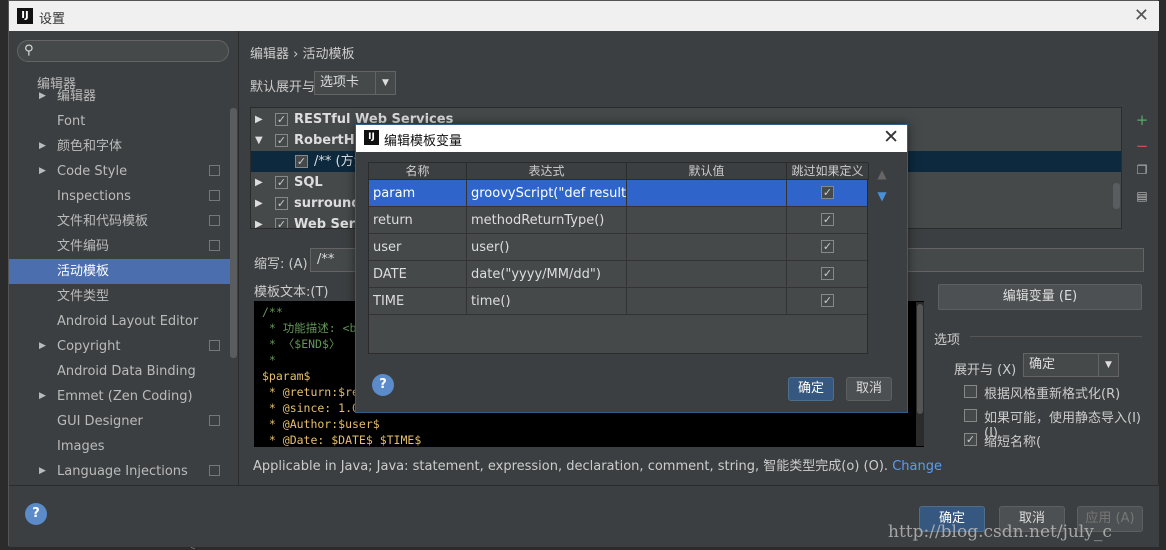 The height and width of the screenshot is (550, 1166). Describe the element at coordinates (123, 271) in the screenshot. I see `sidebar-item: 活动模板` at that location.